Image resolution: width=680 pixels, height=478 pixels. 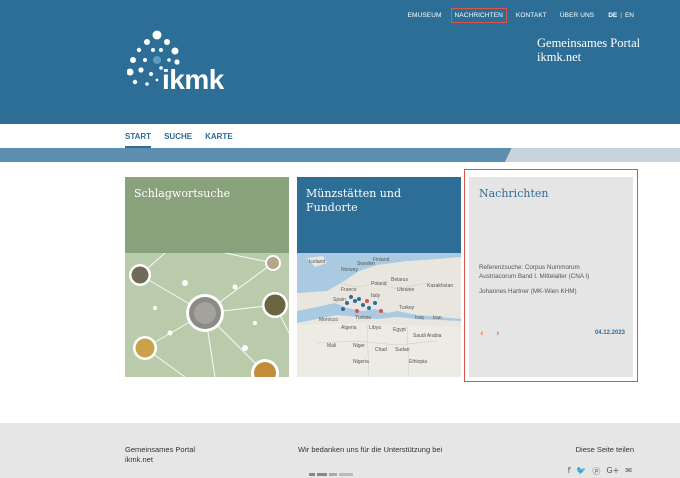 What do you see at coordinates (219, 136) in the screenshot?
I see `tab-karte: KARTE` at bounding box center [219, 136].